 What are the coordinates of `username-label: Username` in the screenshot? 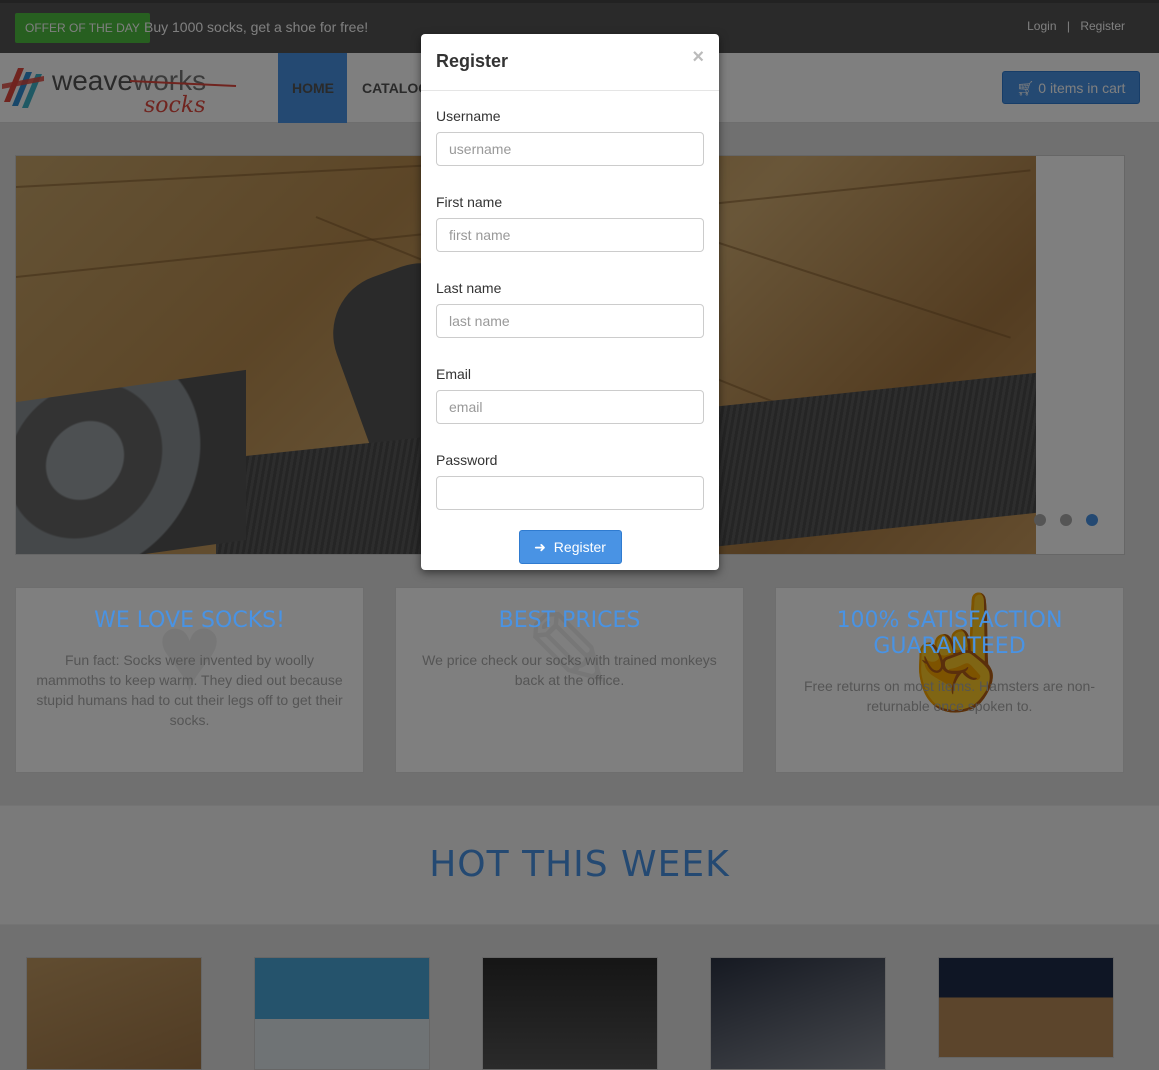 It's located at (468, 116).